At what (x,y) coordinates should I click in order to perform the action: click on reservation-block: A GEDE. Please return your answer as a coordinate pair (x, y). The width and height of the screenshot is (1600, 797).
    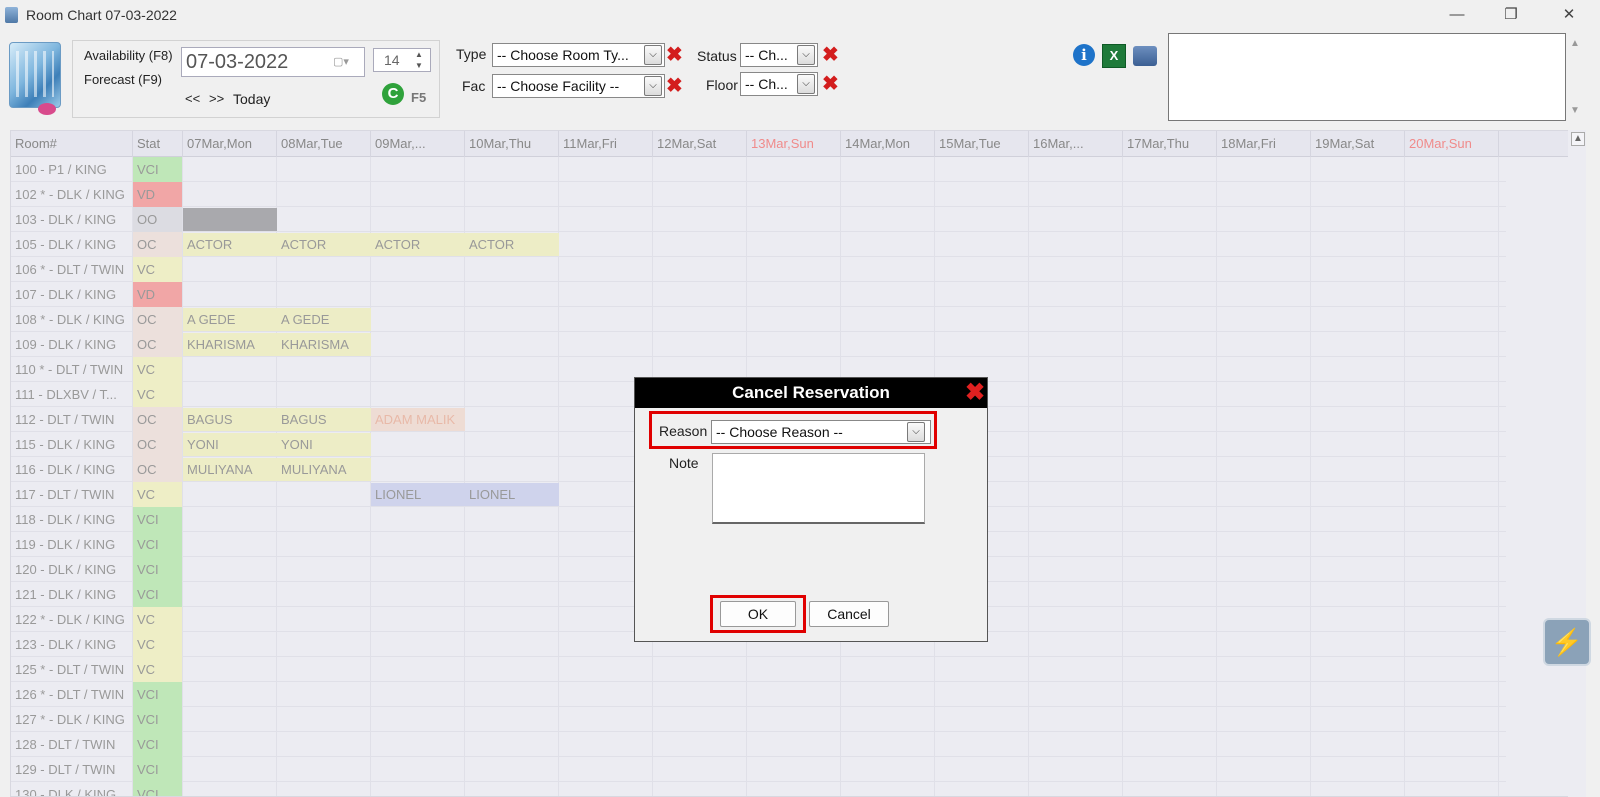
    Looking at the image, I should click on (324, 319).